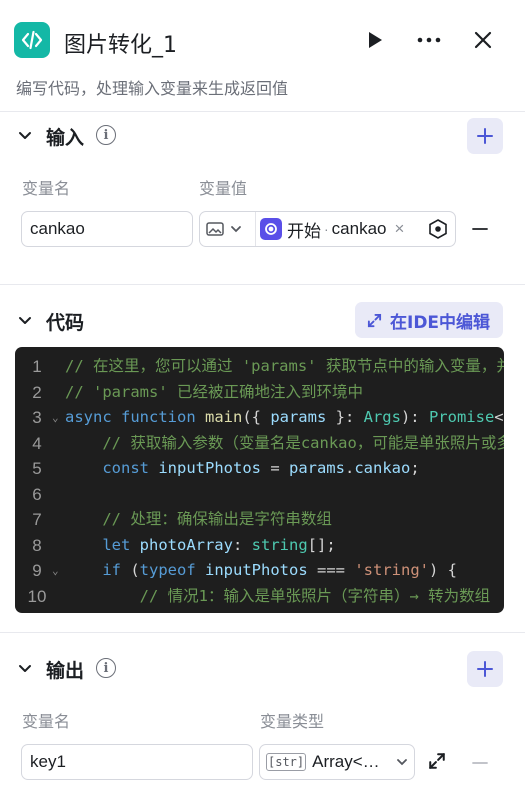  Describe the element at coordinates (37, 494) in the screenshot. I see `line-number: 6` at that location.